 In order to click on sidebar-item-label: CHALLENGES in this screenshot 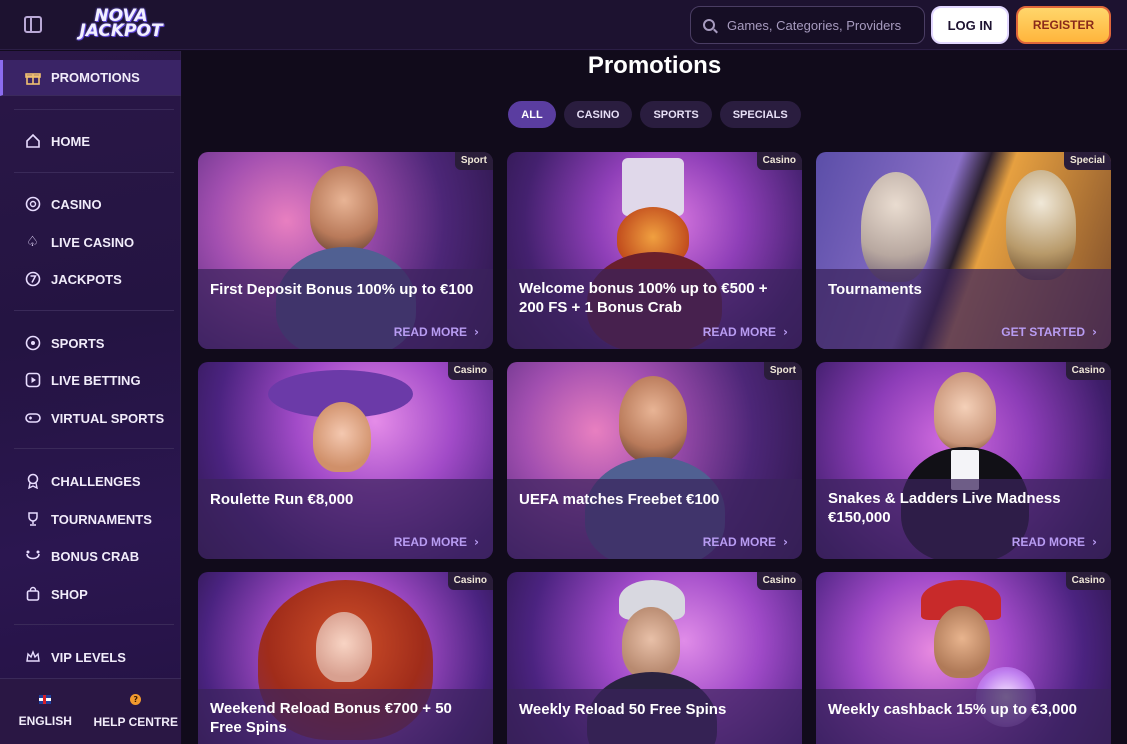, I will do `click(96, 481)`.